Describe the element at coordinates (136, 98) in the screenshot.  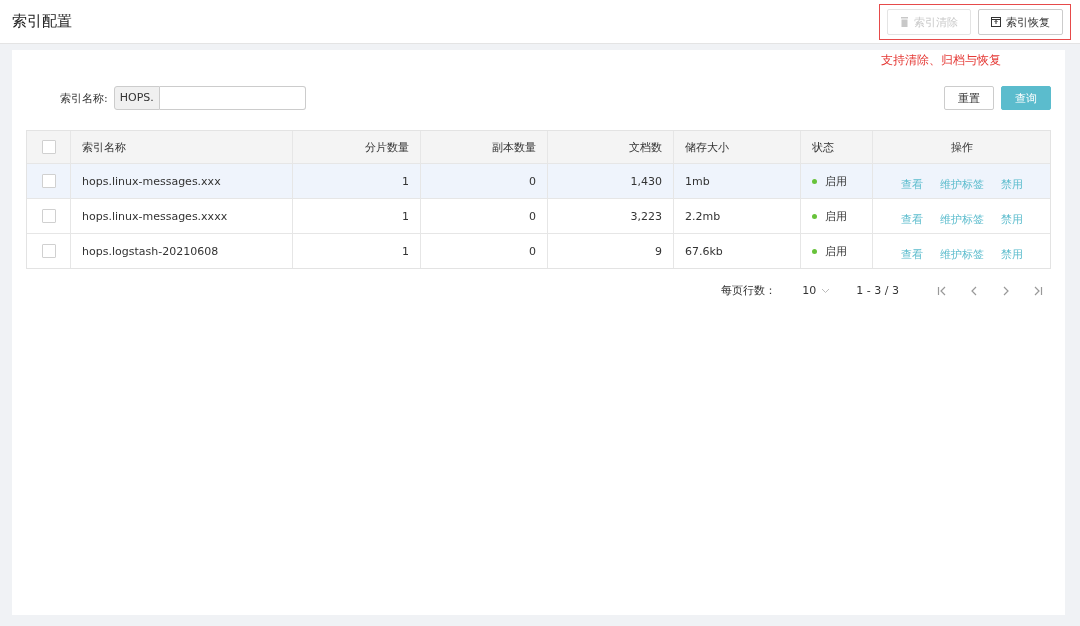
I see `prefix-addon: HOPS.` at that location.